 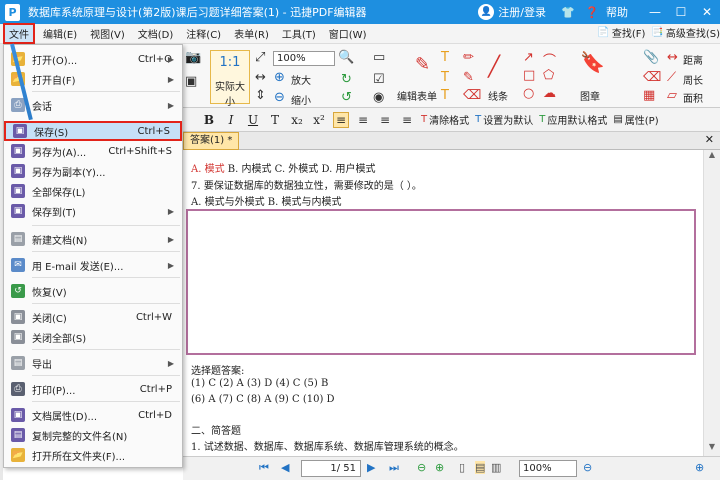 What do you see at coordinates (285, 467) in the screenshot?
I see `previous-page-icon: ◀` at bounding box center [285, 467].